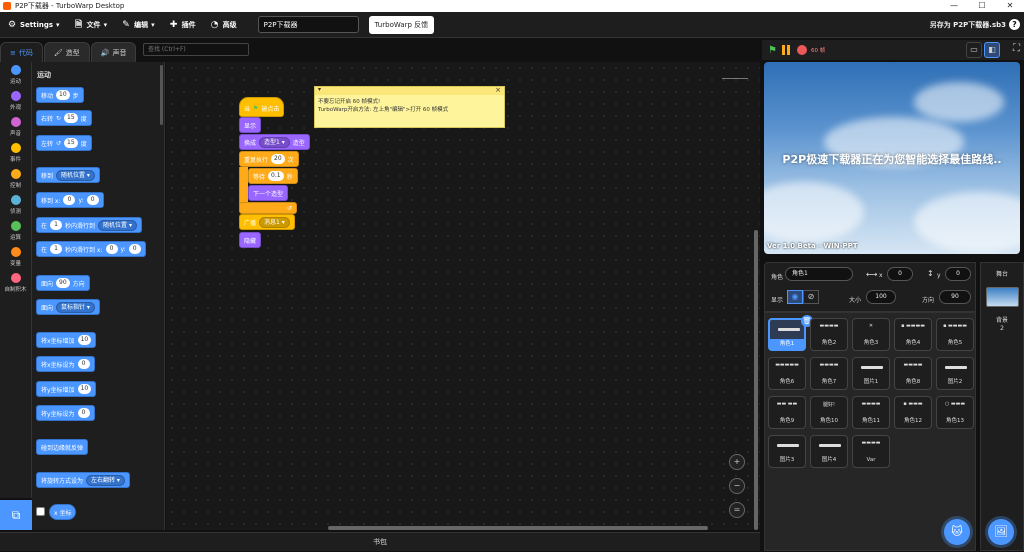 The width and height of the screenshot is (1024, 552). I want to click on rotation-style-block: 将旋转方式设为 左右翻转 ▾, so click(83, 480).